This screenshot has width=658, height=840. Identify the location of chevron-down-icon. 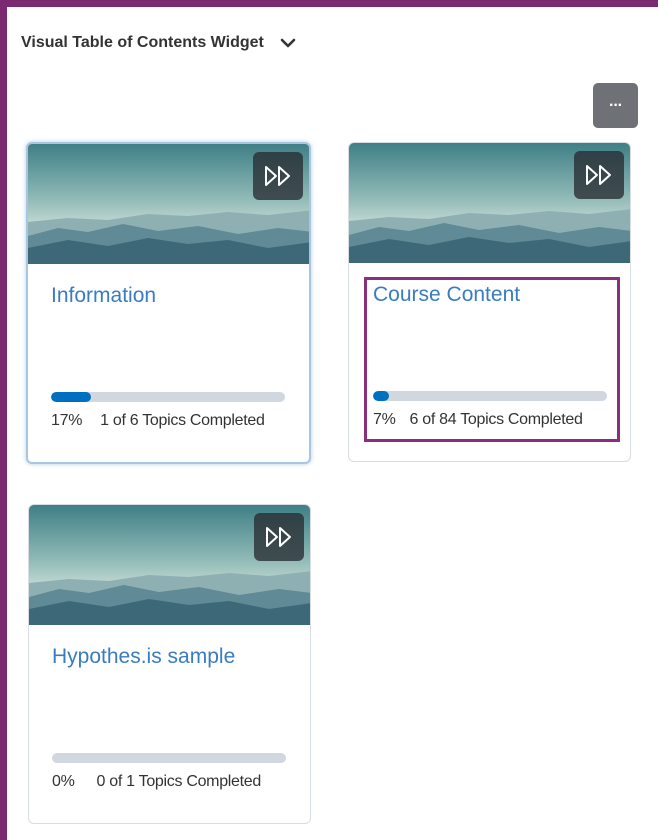
(288, 43).